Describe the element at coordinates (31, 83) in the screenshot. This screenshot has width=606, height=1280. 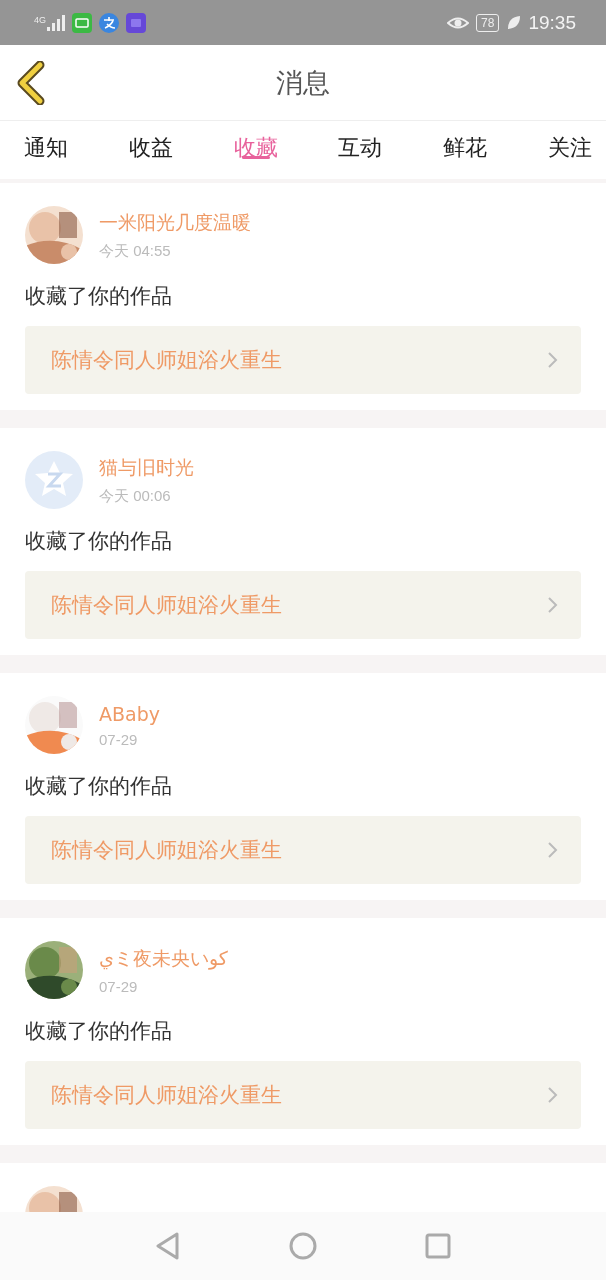
I see `back-icon` at that location.